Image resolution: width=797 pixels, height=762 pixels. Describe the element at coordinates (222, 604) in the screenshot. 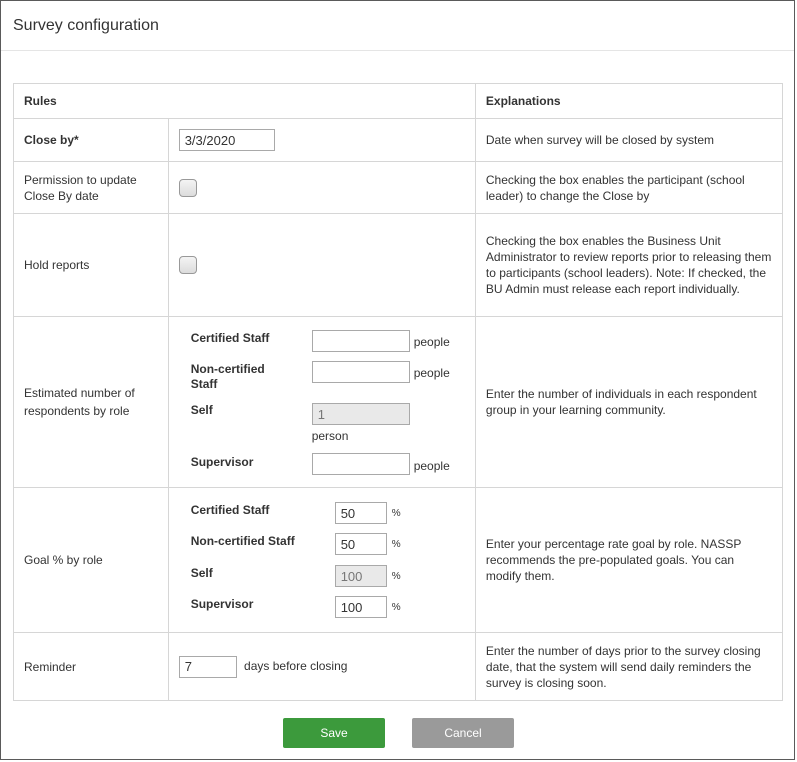

I see `goal-role-supervisor: Supervisor` at that location.